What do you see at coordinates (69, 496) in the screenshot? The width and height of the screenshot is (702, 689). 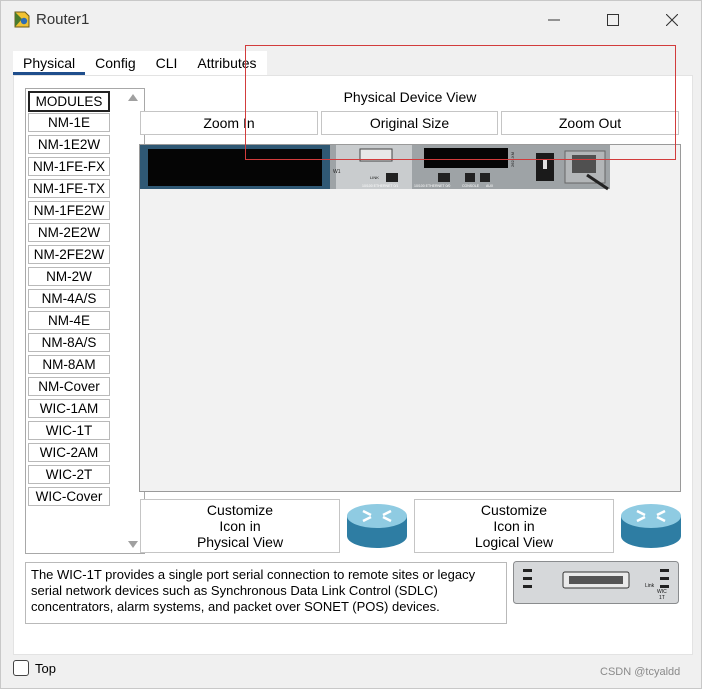 I see `module-item-wic-cover: WIC-Cover` at bounding box center [69, 496].